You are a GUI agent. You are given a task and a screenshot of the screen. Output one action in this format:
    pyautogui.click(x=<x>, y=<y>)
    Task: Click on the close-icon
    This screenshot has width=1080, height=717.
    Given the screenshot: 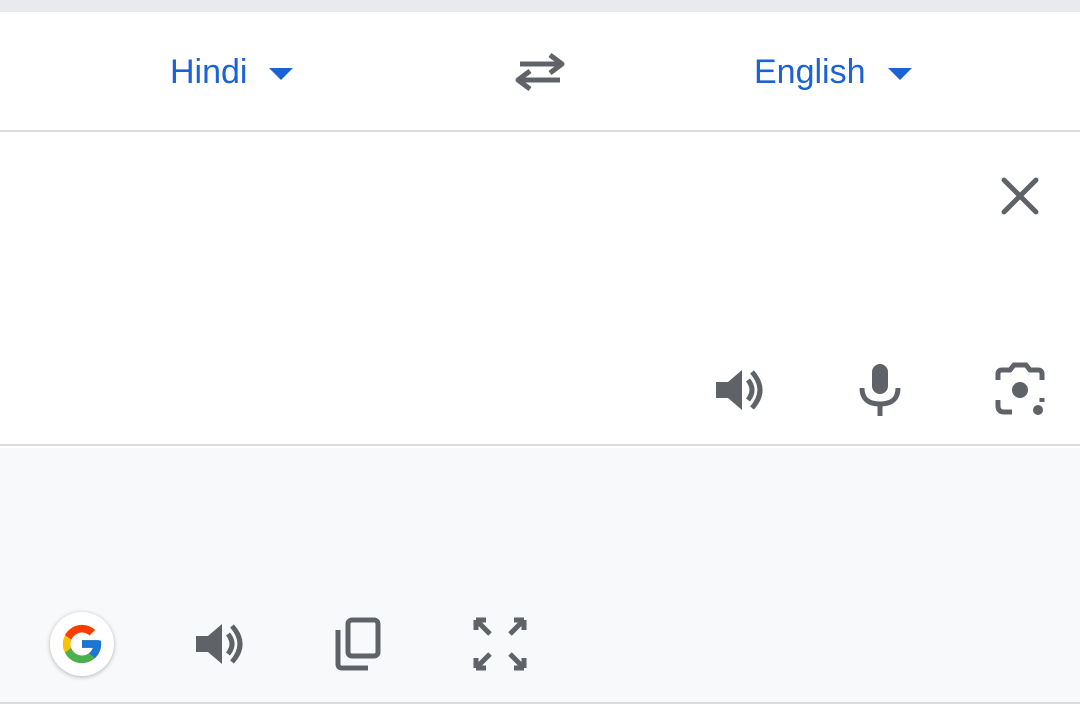 What is the action you would take?
    pyautogui.click(x=1020, y=196)
    